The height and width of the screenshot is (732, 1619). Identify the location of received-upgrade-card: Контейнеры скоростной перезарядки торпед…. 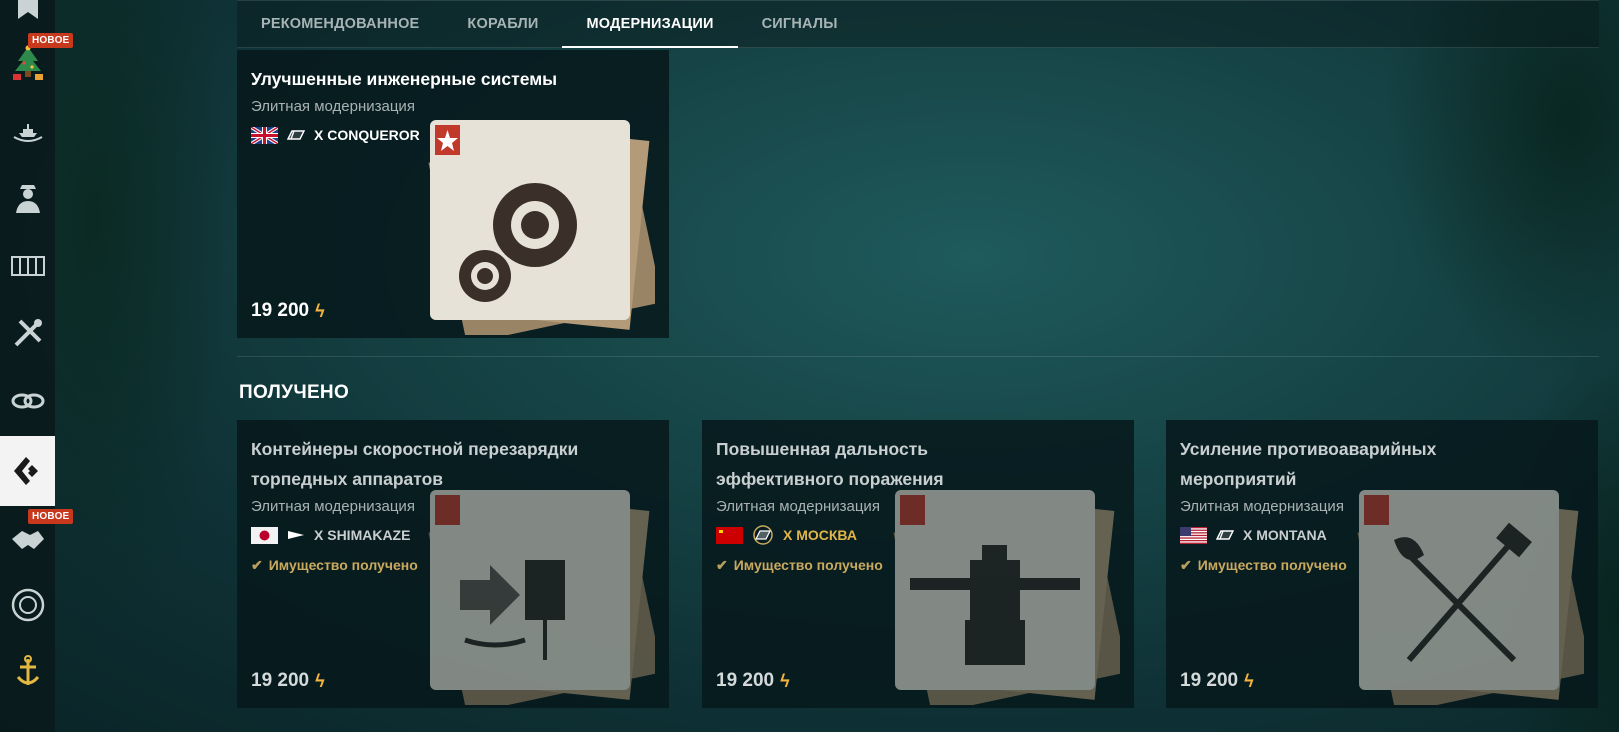
(453, 564).